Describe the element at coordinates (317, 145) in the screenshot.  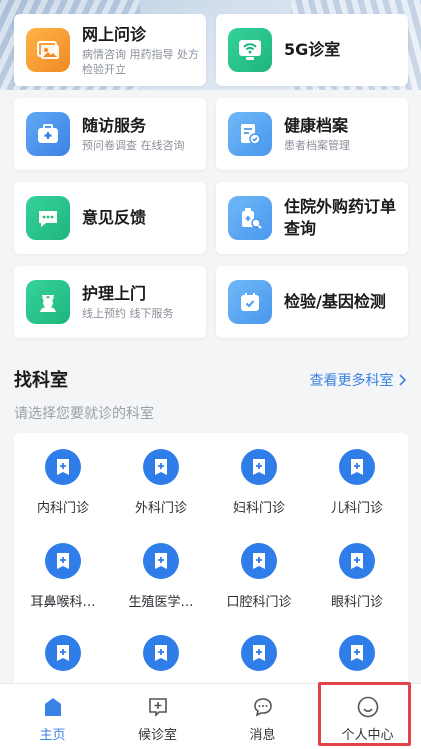
I see `service-subtitle: 患者档案管理` at that location.